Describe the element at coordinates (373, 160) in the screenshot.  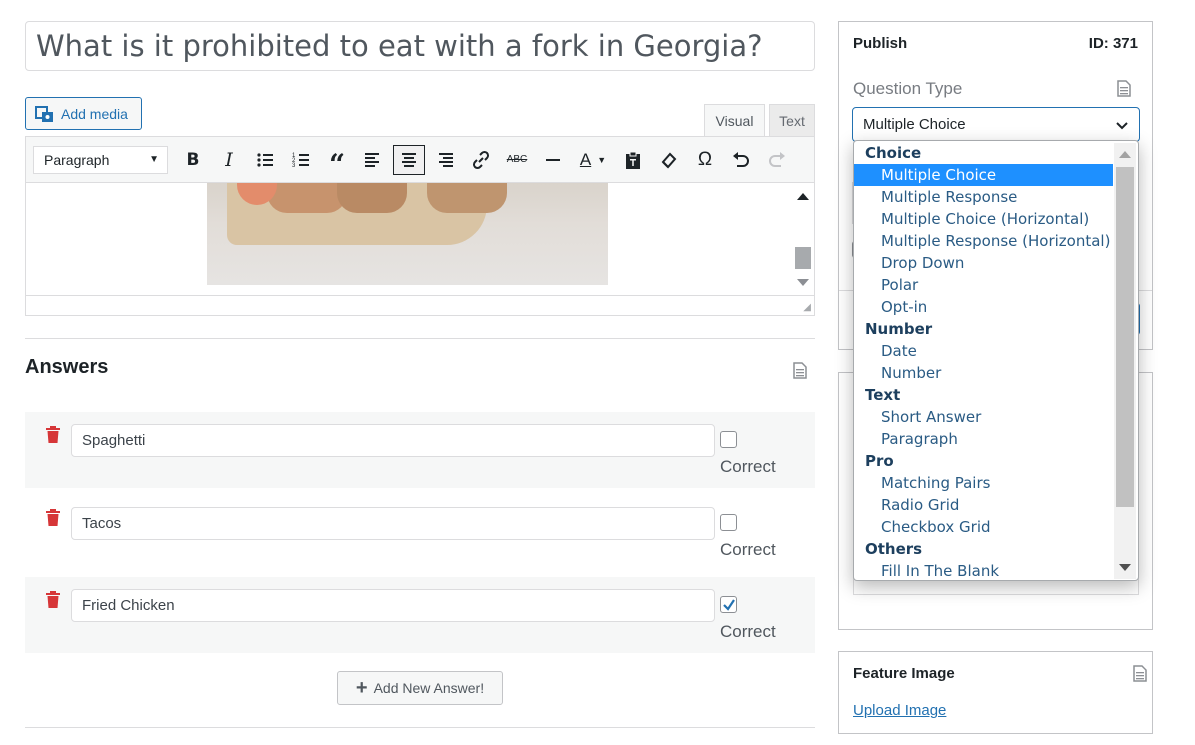
I see `align-left-icon` at that location.